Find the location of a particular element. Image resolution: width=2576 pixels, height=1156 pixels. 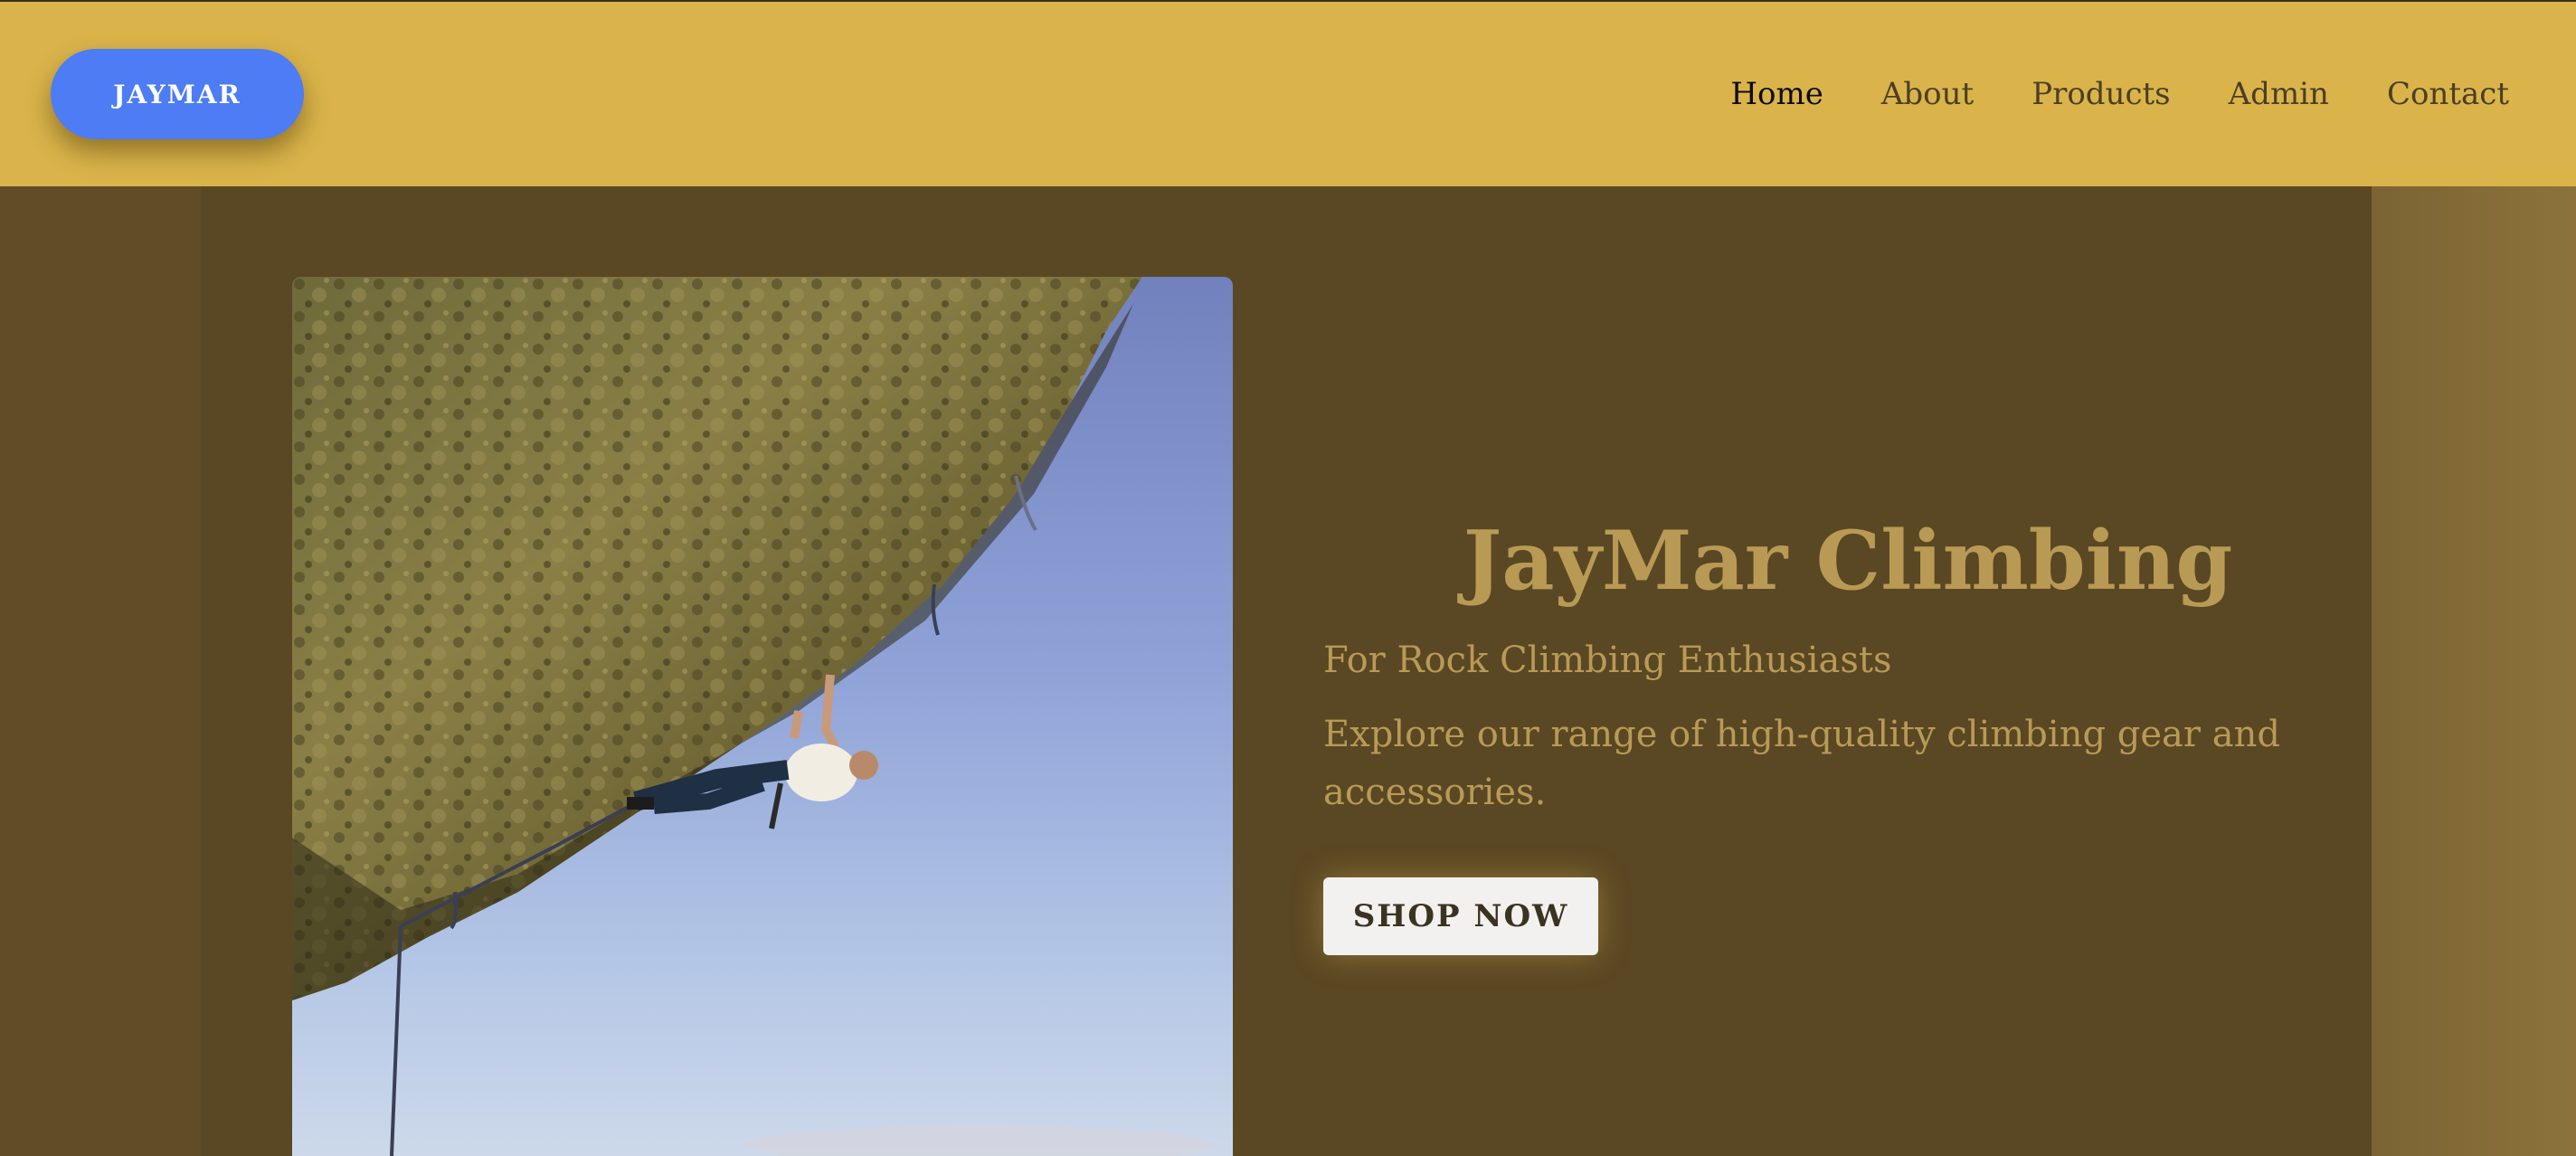

side-band-right is located at coordinates (2474, 671).